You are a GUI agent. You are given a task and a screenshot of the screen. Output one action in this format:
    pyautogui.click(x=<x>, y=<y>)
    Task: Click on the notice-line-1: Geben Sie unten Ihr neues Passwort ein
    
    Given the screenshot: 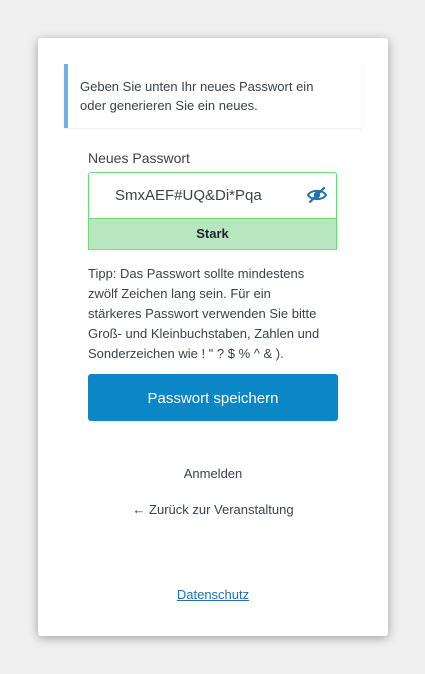 What is the action you would take?
    pyautogui.click(x=197, y=86)
    